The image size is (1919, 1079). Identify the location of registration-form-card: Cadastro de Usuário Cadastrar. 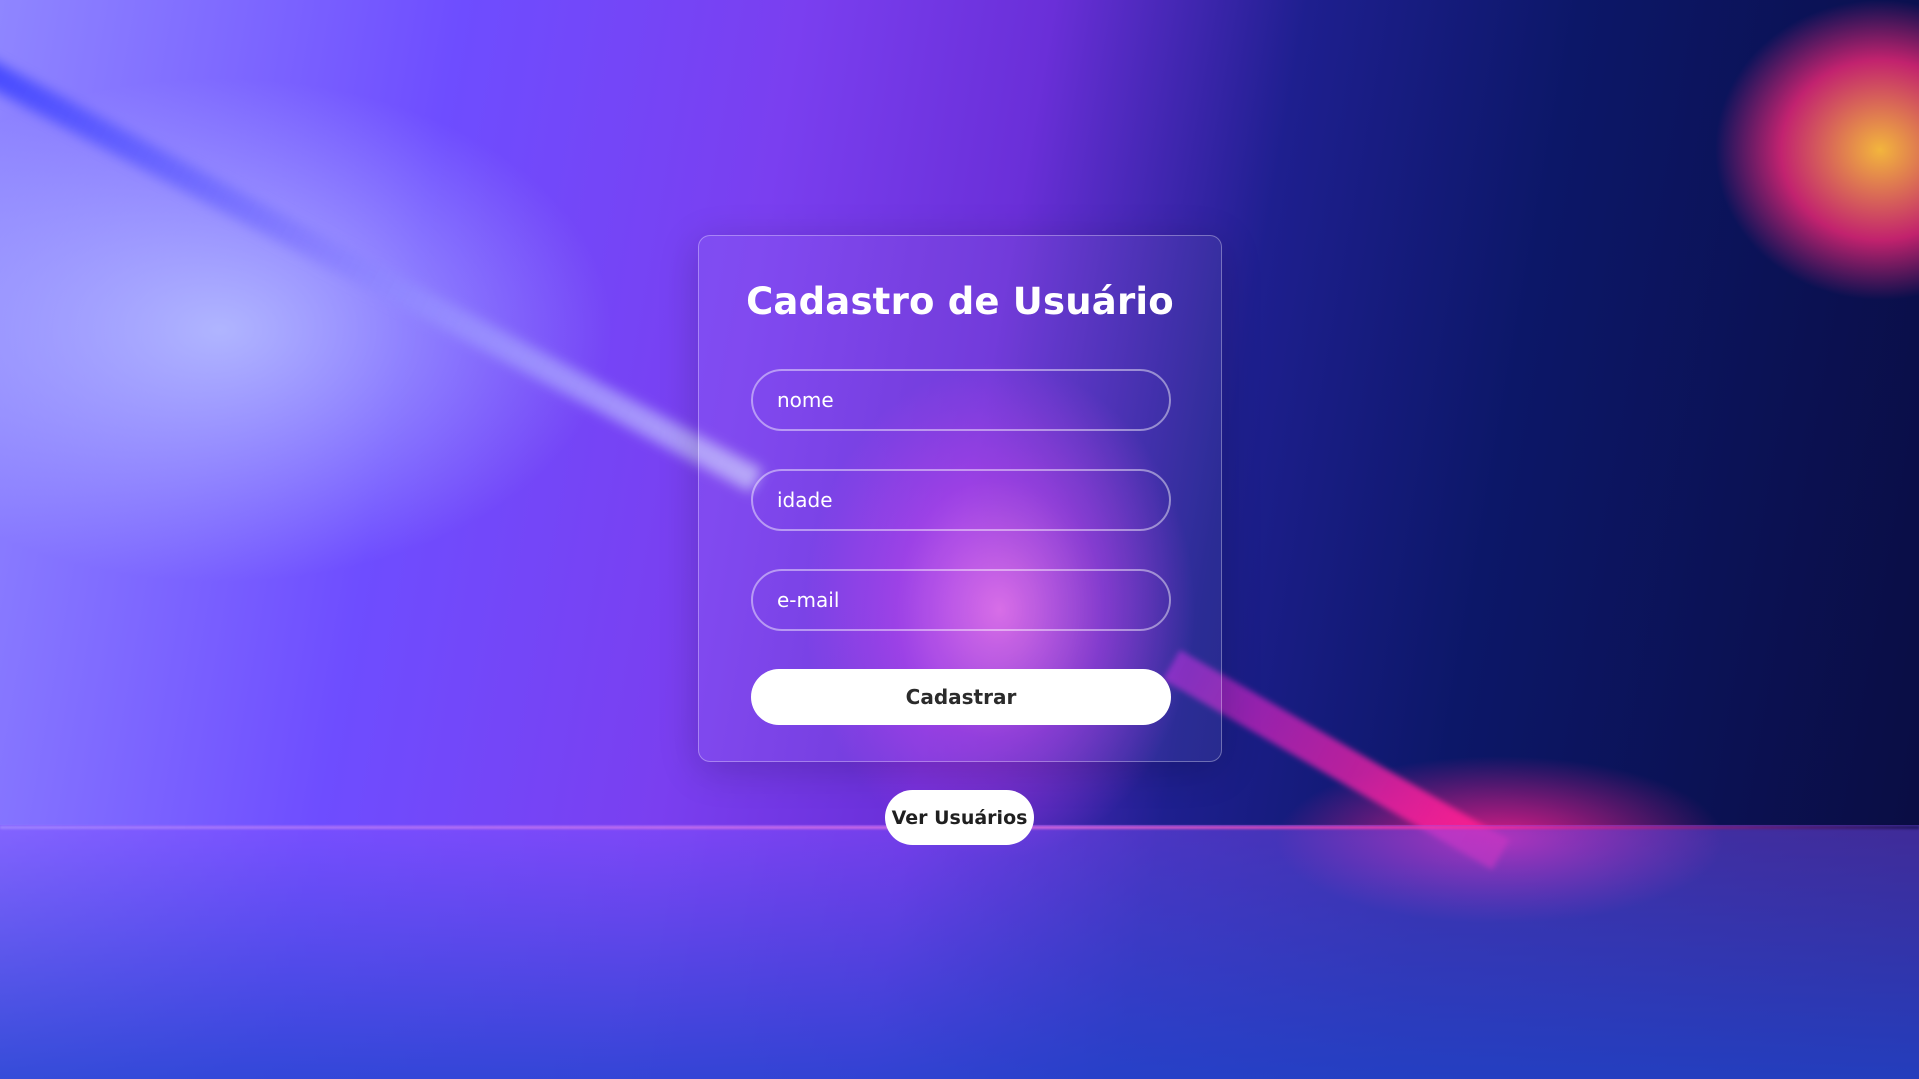
(960, 498).